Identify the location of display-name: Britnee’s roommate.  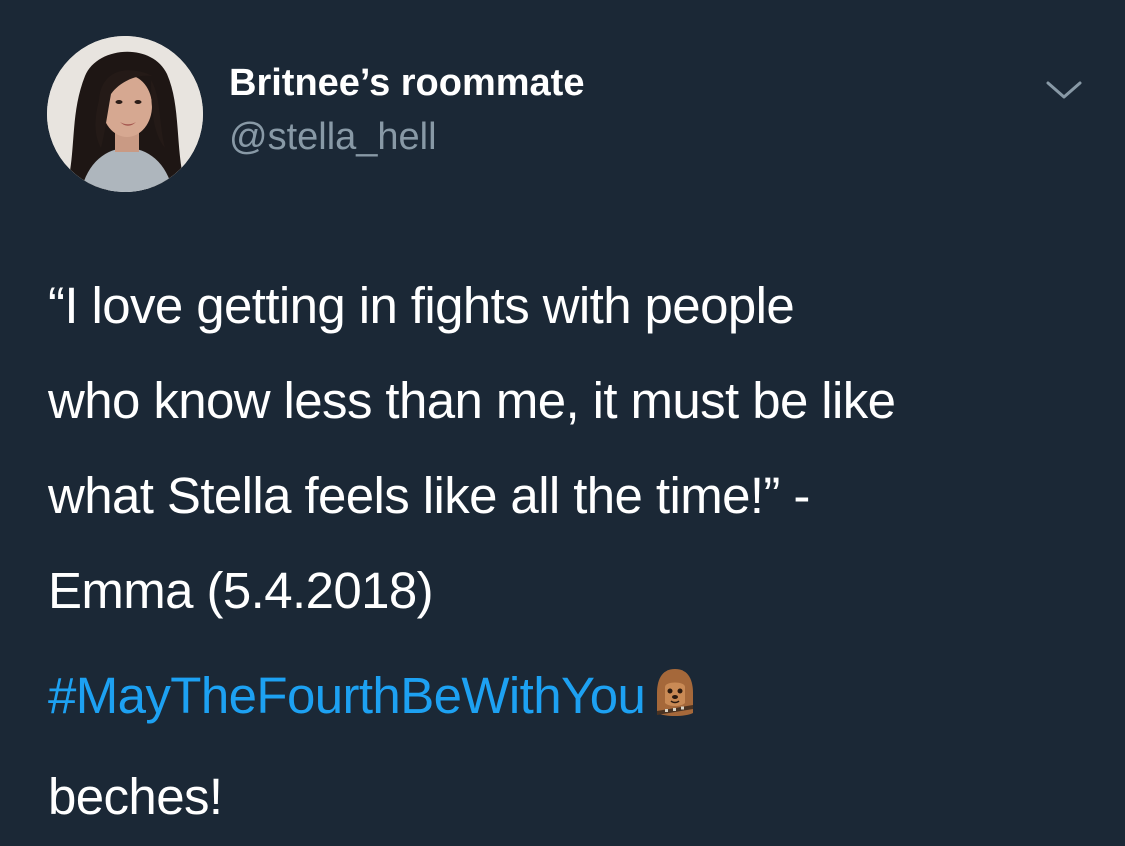
(406, 83).